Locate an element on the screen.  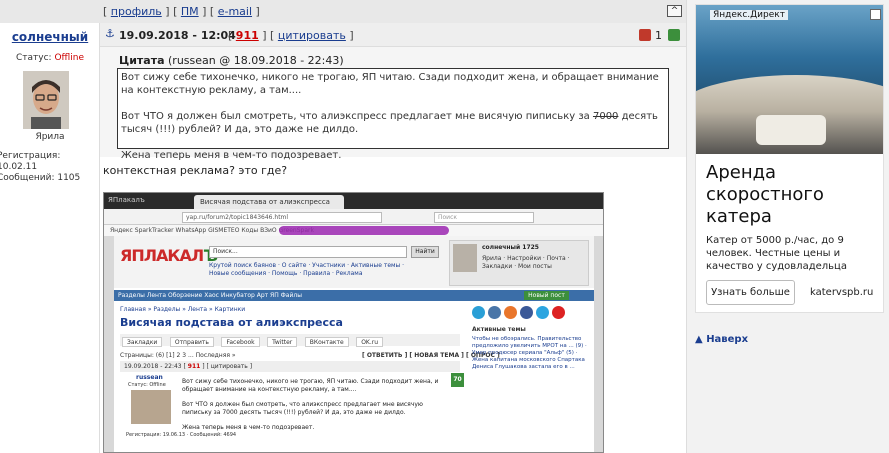
shot-post-author: russean is located at coordinates (149, 377).